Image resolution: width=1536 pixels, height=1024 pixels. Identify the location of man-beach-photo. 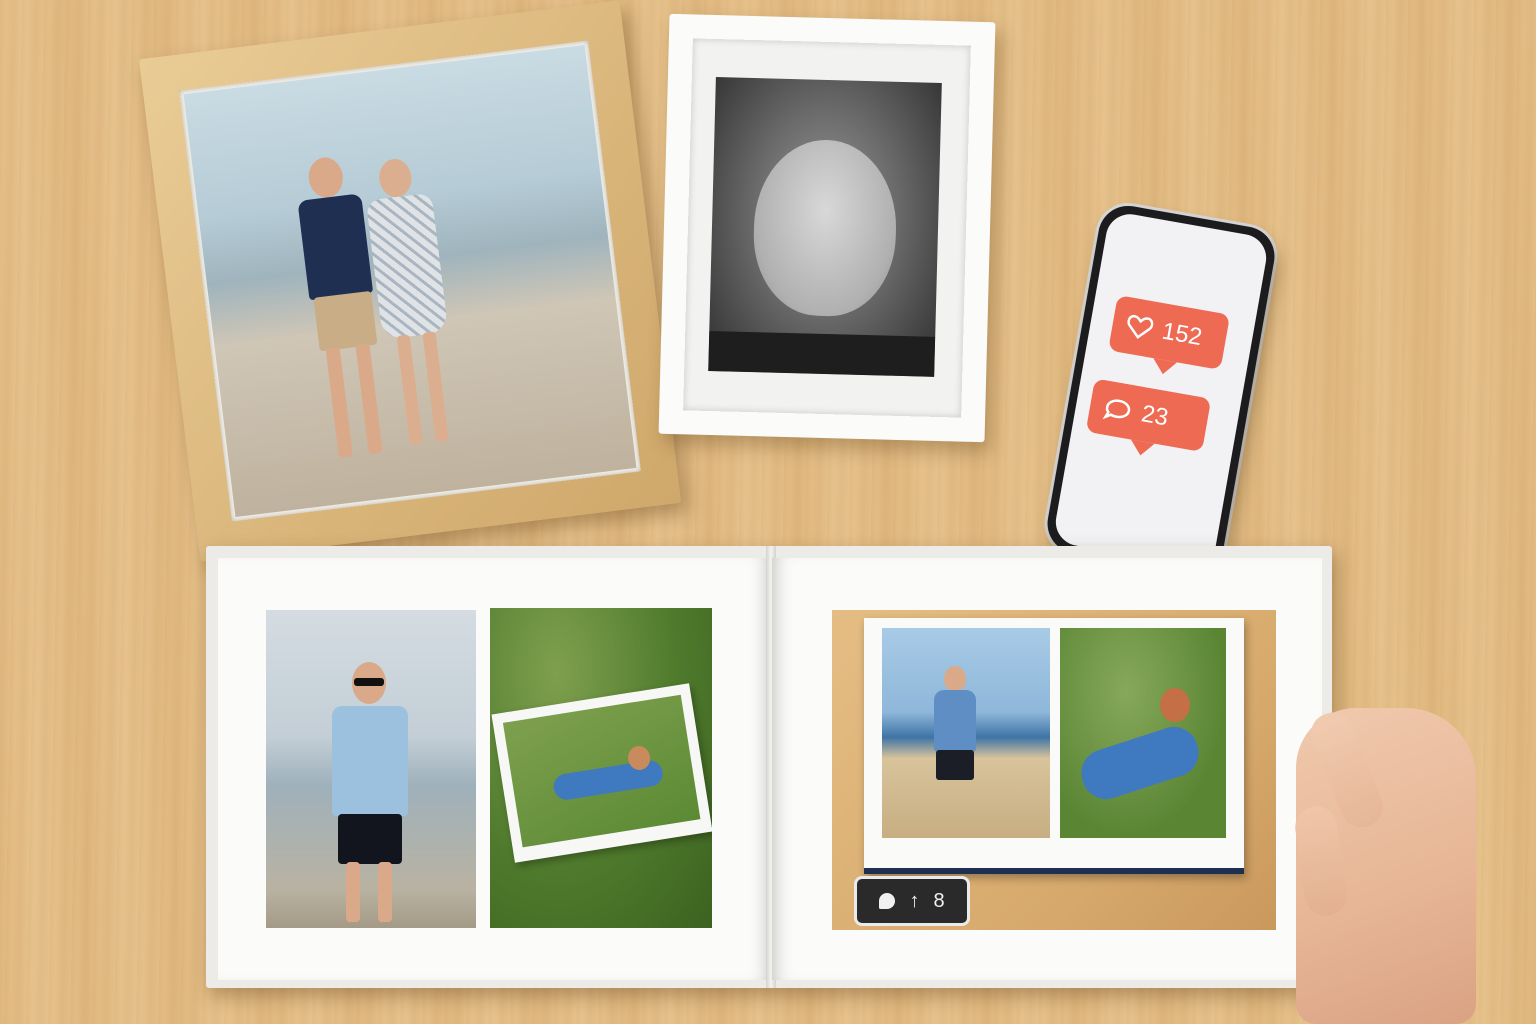
(966, 733).